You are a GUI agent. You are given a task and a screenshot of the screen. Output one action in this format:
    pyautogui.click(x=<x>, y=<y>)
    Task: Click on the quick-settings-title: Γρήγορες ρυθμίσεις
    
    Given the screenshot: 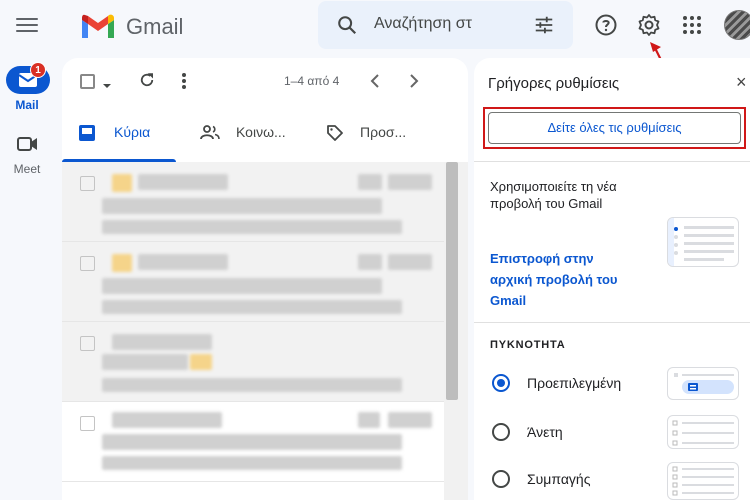 What is the action you would take?
    pyautogui.click(x=554, y=83)
    